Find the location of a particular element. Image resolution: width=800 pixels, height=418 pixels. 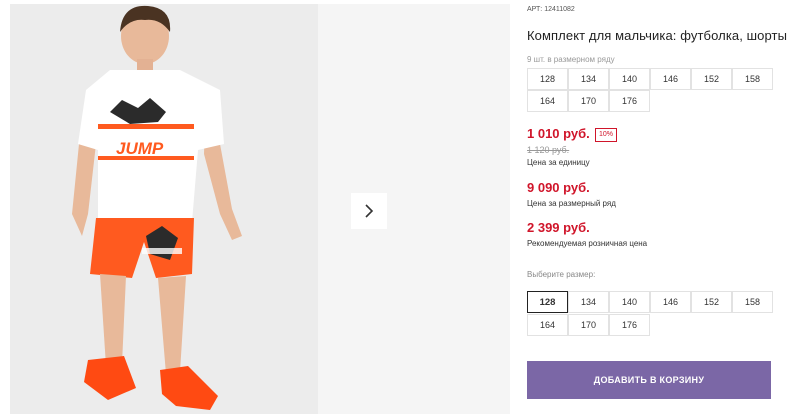

size-row-cell: 176 is located at coordinates (629, 101).